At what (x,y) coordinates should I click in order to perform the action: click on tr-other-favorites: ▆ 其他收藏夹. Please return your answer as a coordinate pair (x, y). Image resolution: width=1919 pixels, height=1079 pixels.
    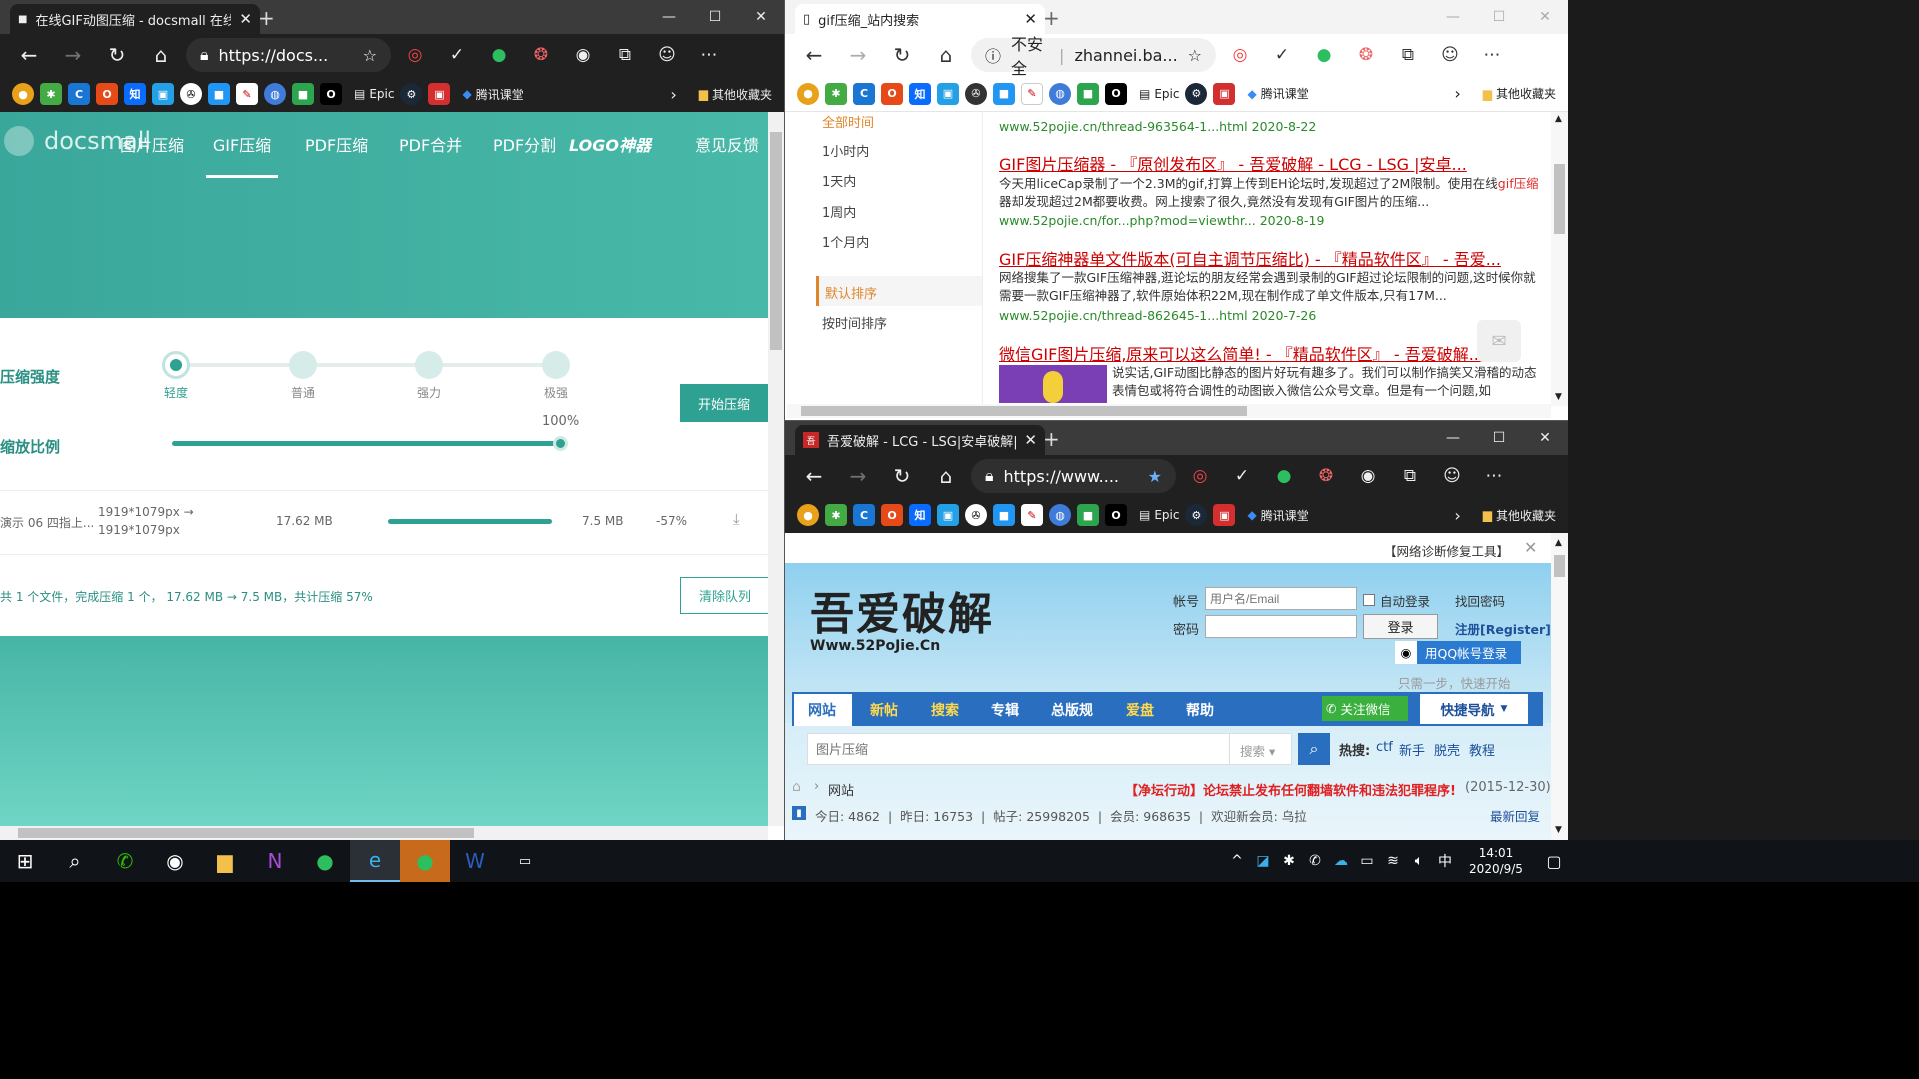
    Looking at the image, I should click on (1519, 93).